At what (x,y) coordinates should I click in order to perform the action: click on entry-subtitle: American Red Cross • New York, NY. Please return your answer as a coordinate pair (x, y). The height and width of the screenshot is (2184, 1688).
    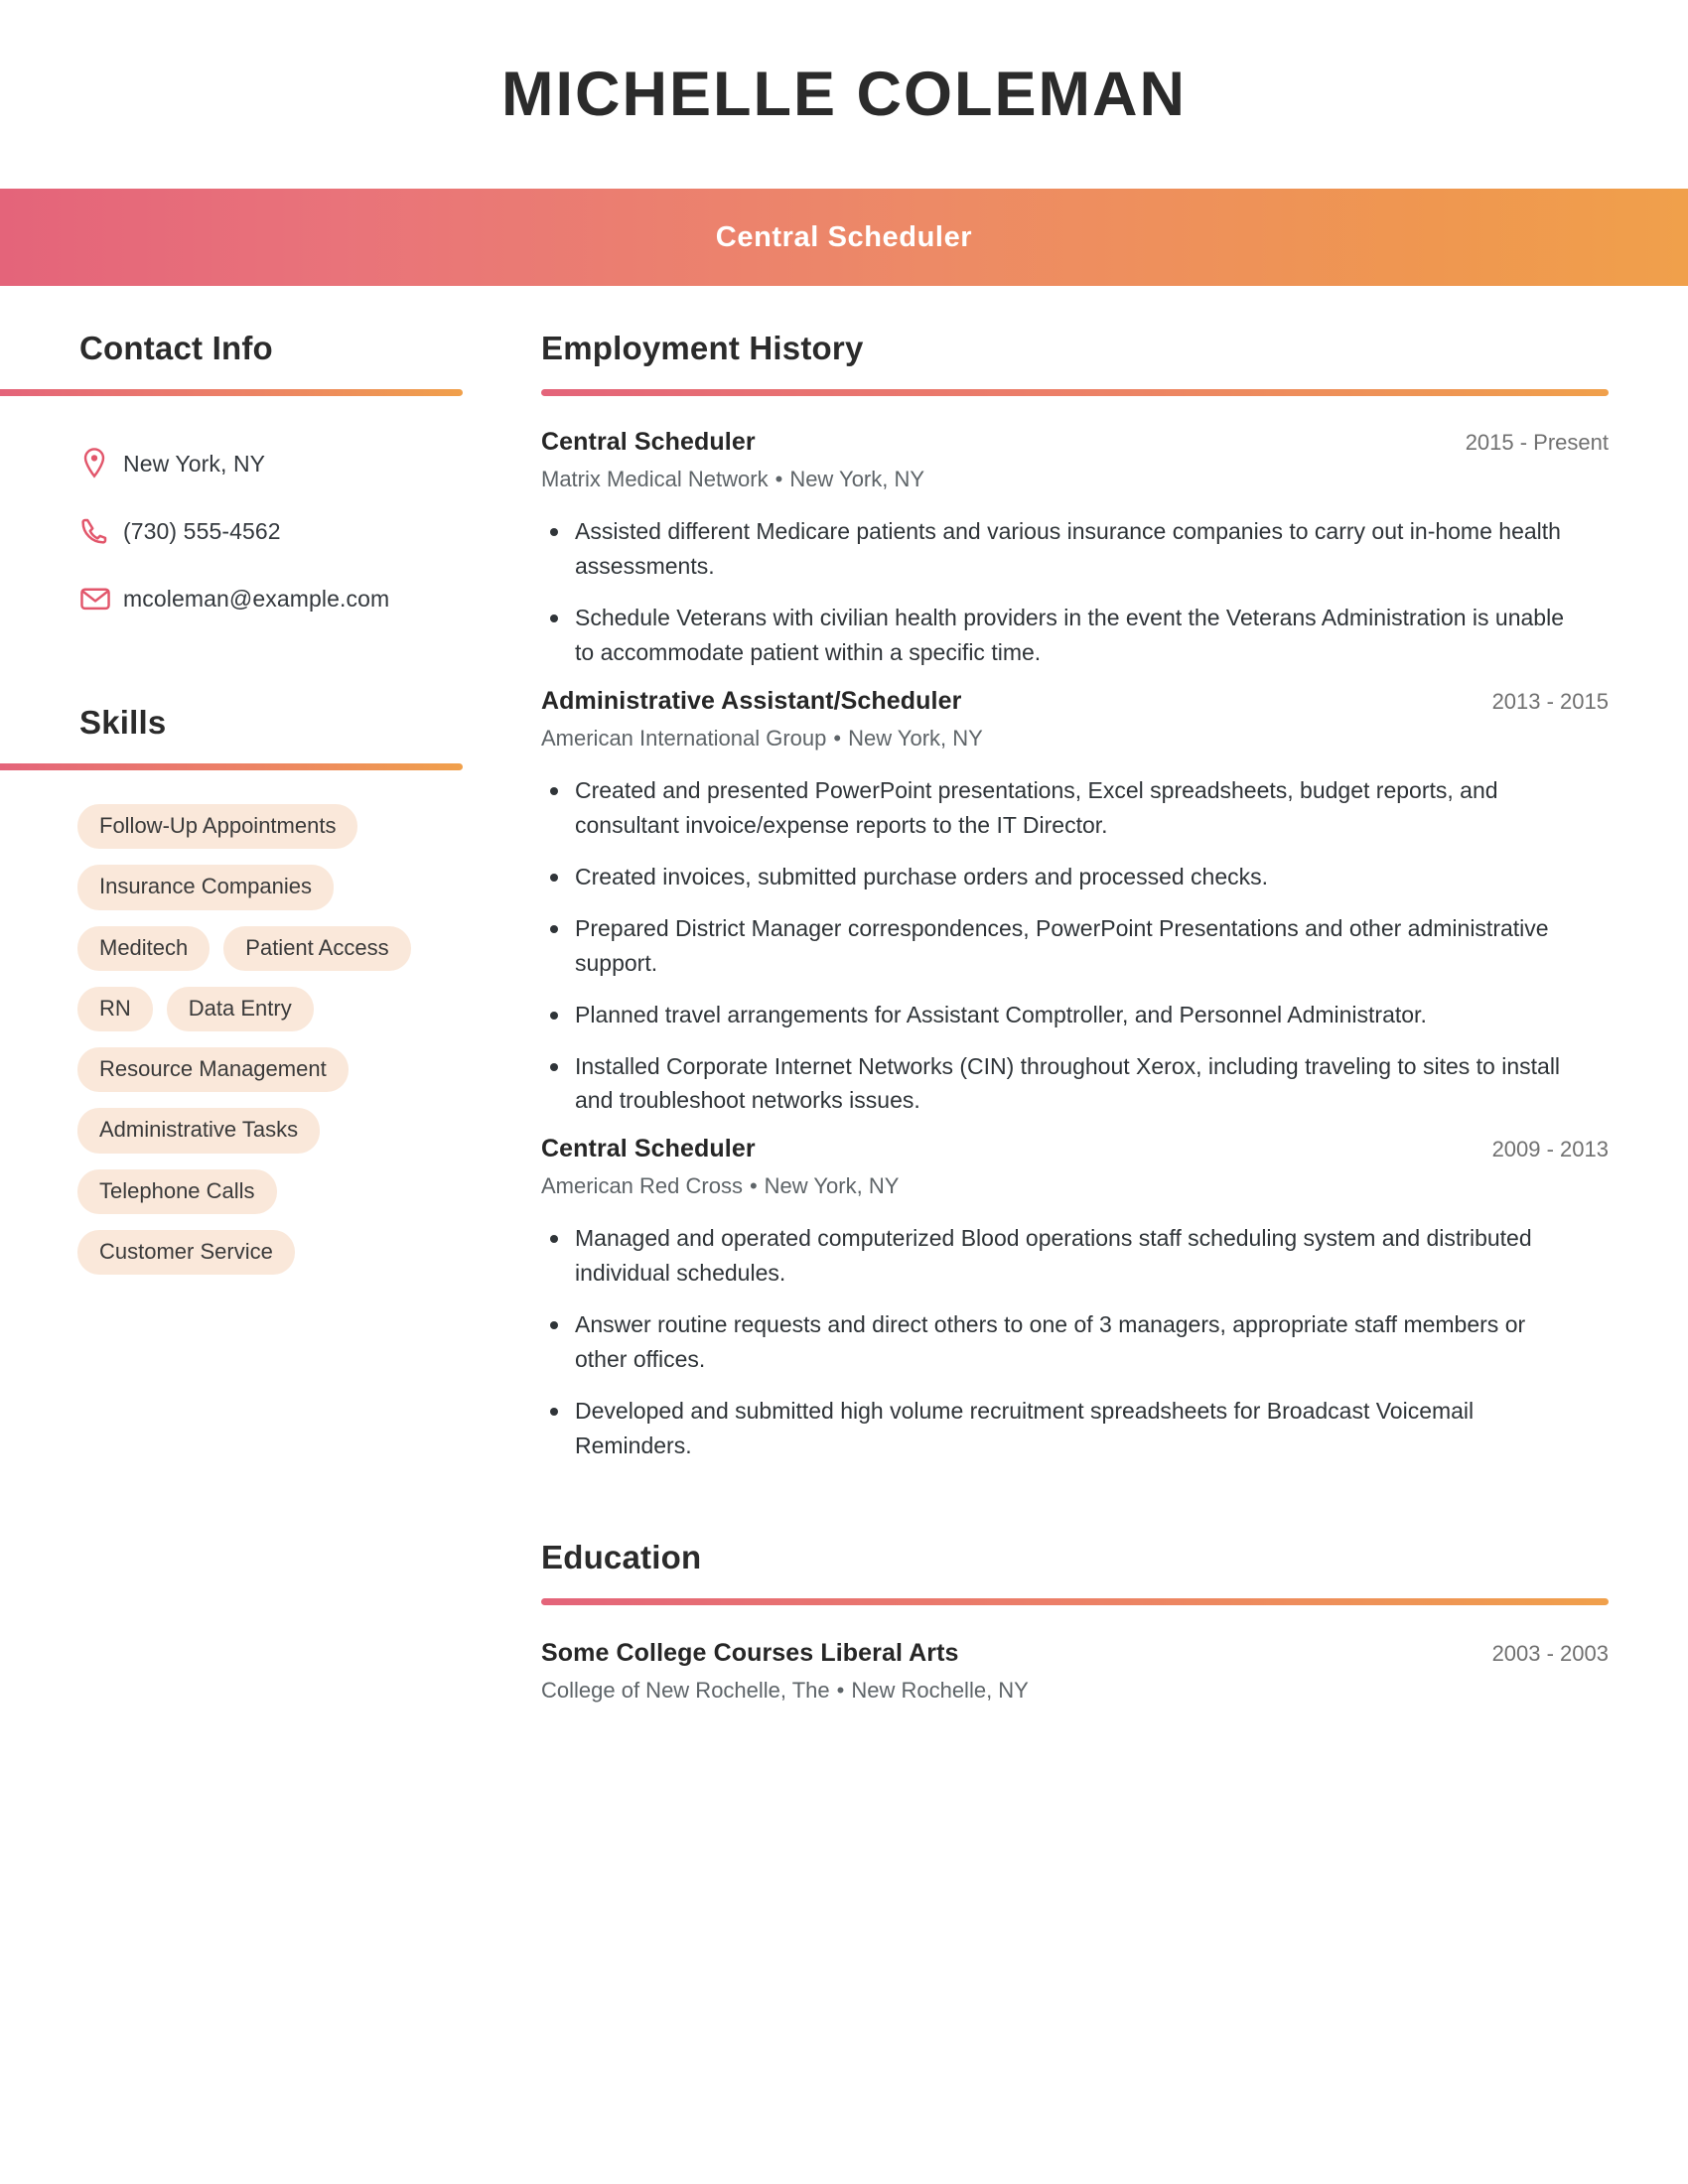
    Looking at the image, I should click on (1075, 1186).